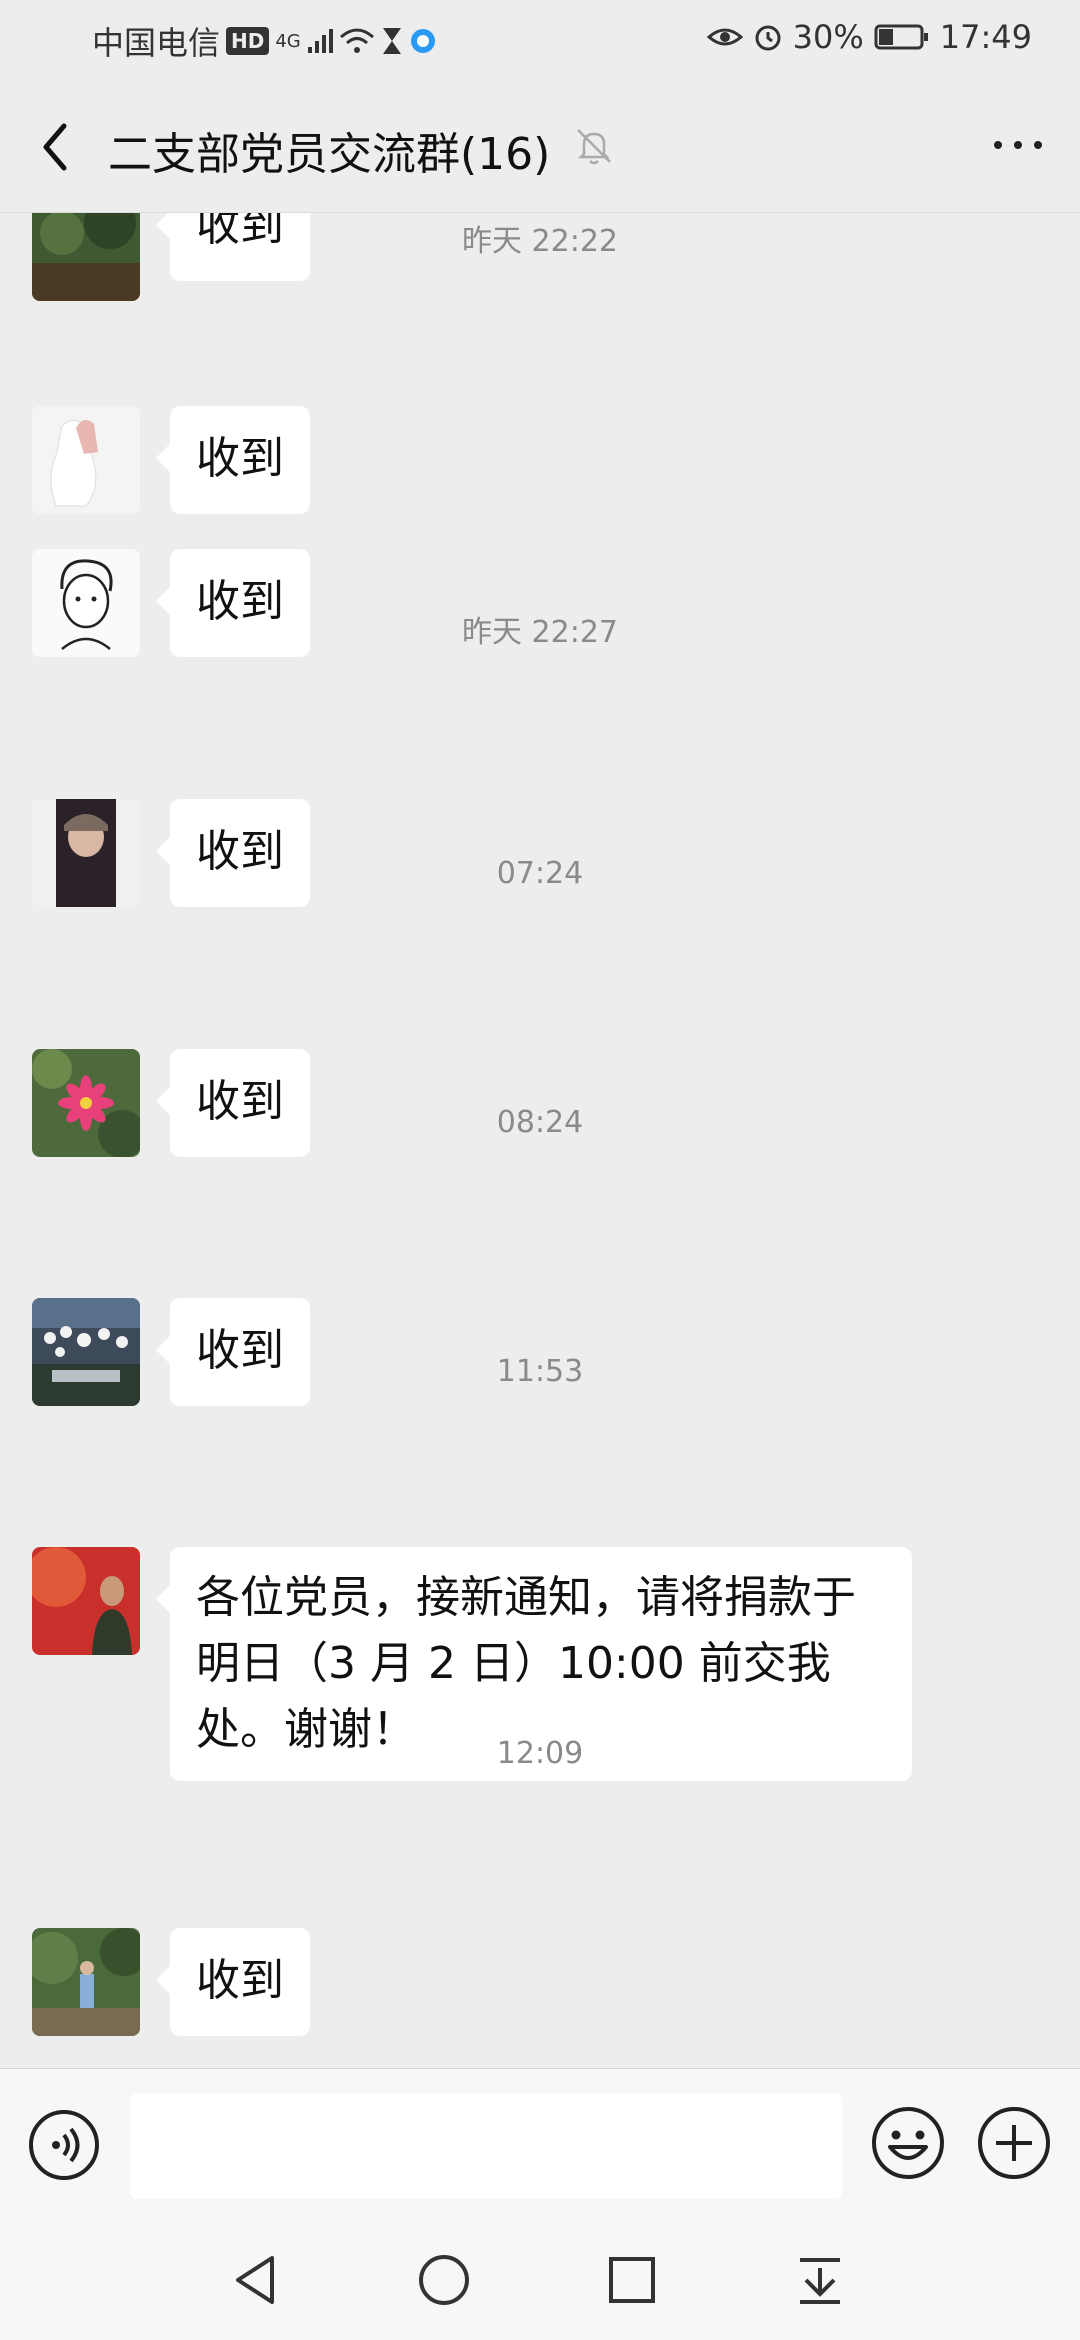  What do you see at coordinates (356, 40) in the screenshot?
I see `wifi-icon` at bounding box center [356, 40].